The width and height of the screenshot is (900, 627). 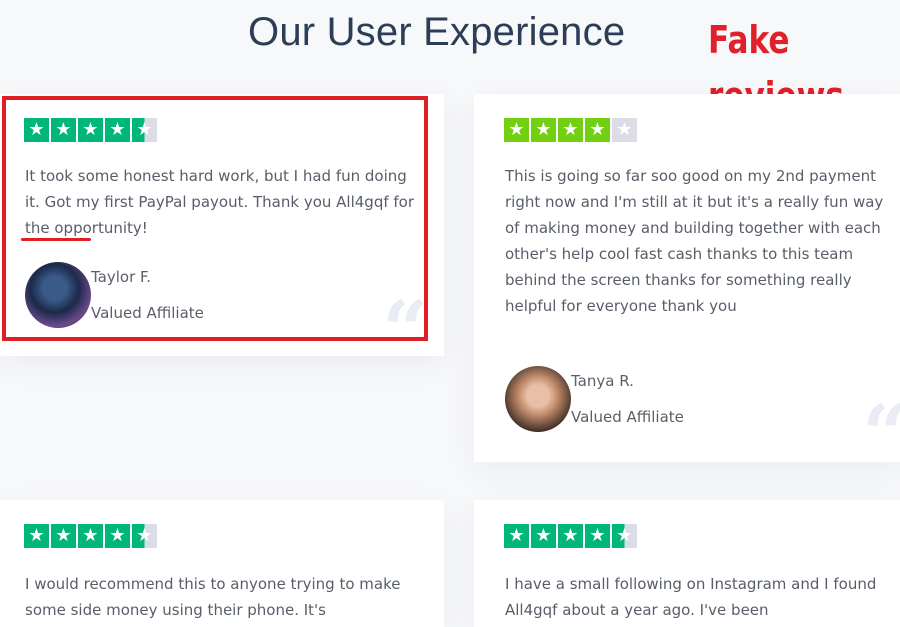 What do you see at coordinates (602, 381) in the screenshot?
I see `author-name: Tanya R.` at bounding box center [602, 381].